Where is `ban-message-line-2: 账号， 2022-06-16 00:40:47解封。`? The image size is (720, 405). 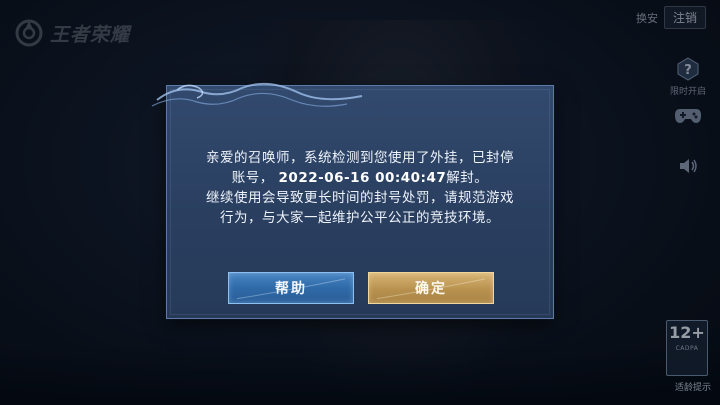 ban-message-line-2: 账号， 2022-06-16 00:40:47解封。 is located at coordinates (360, 178).